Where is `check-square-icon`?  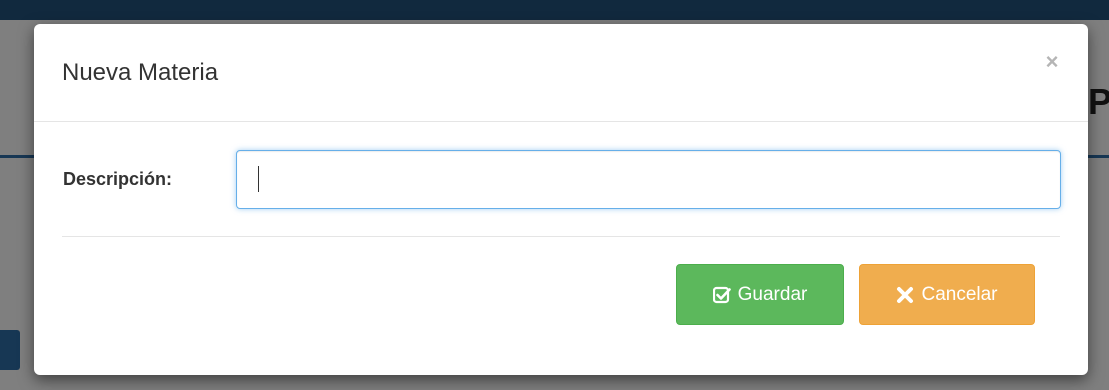
check-square-icon is located at coordinates (721, 295).